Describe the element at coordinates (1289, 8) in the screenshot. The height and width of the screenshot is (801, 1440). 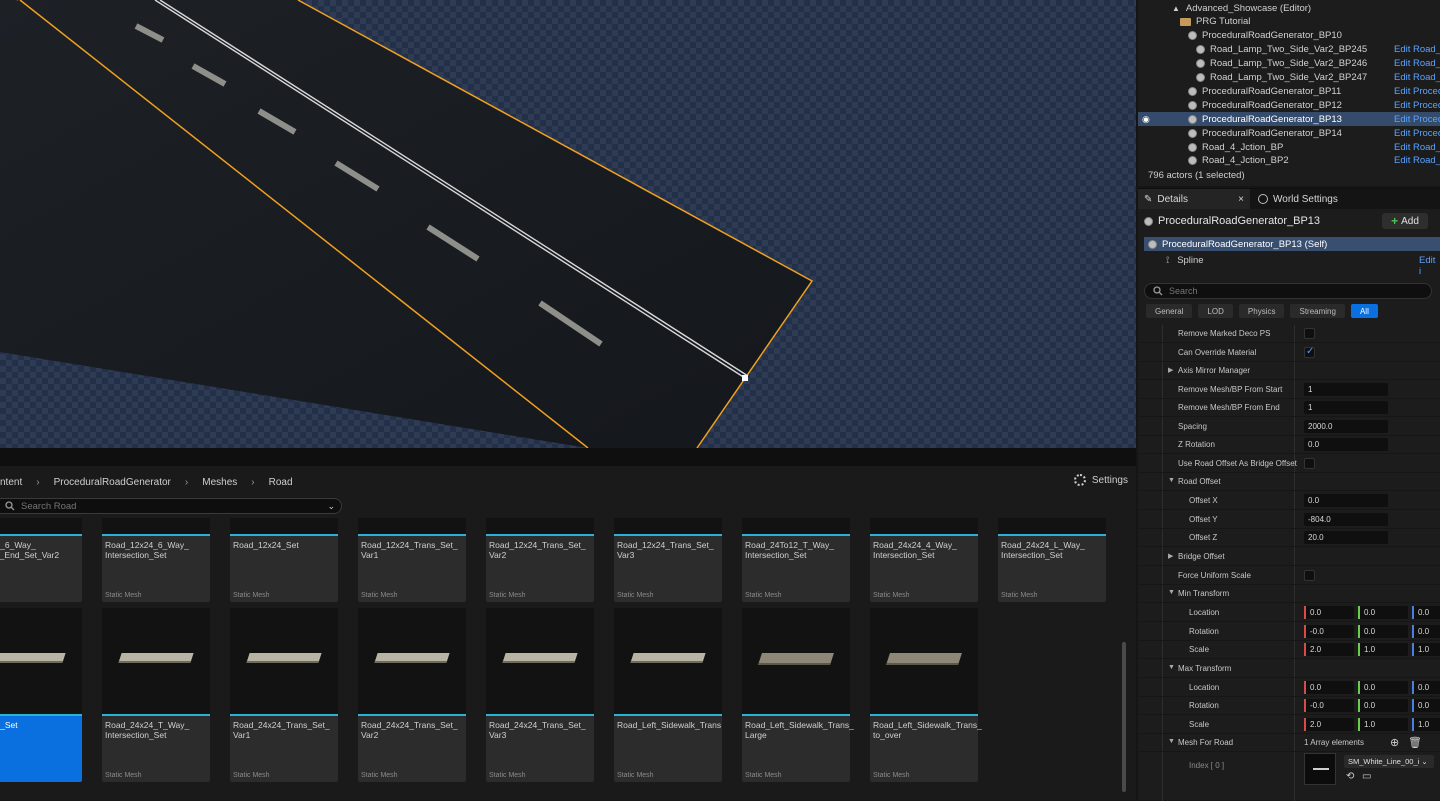
I see `outliner-row: ▲ Advanced_Showcase (Editor)` at that location.